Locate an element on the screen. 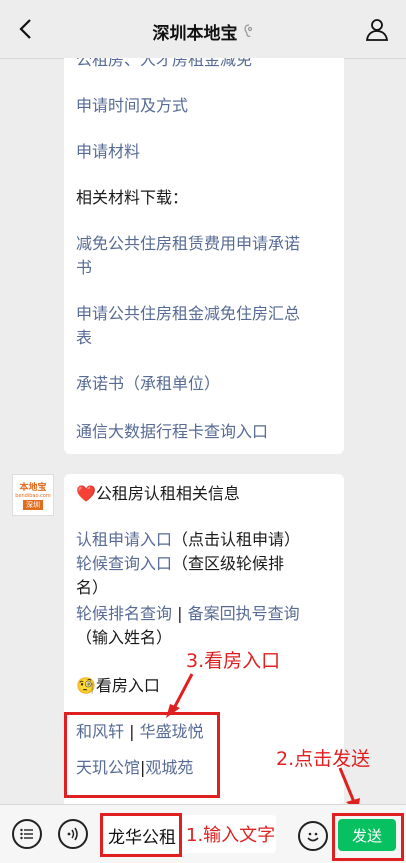  link-commitment-form-cont: 书 is located at coordinates (84, 268).